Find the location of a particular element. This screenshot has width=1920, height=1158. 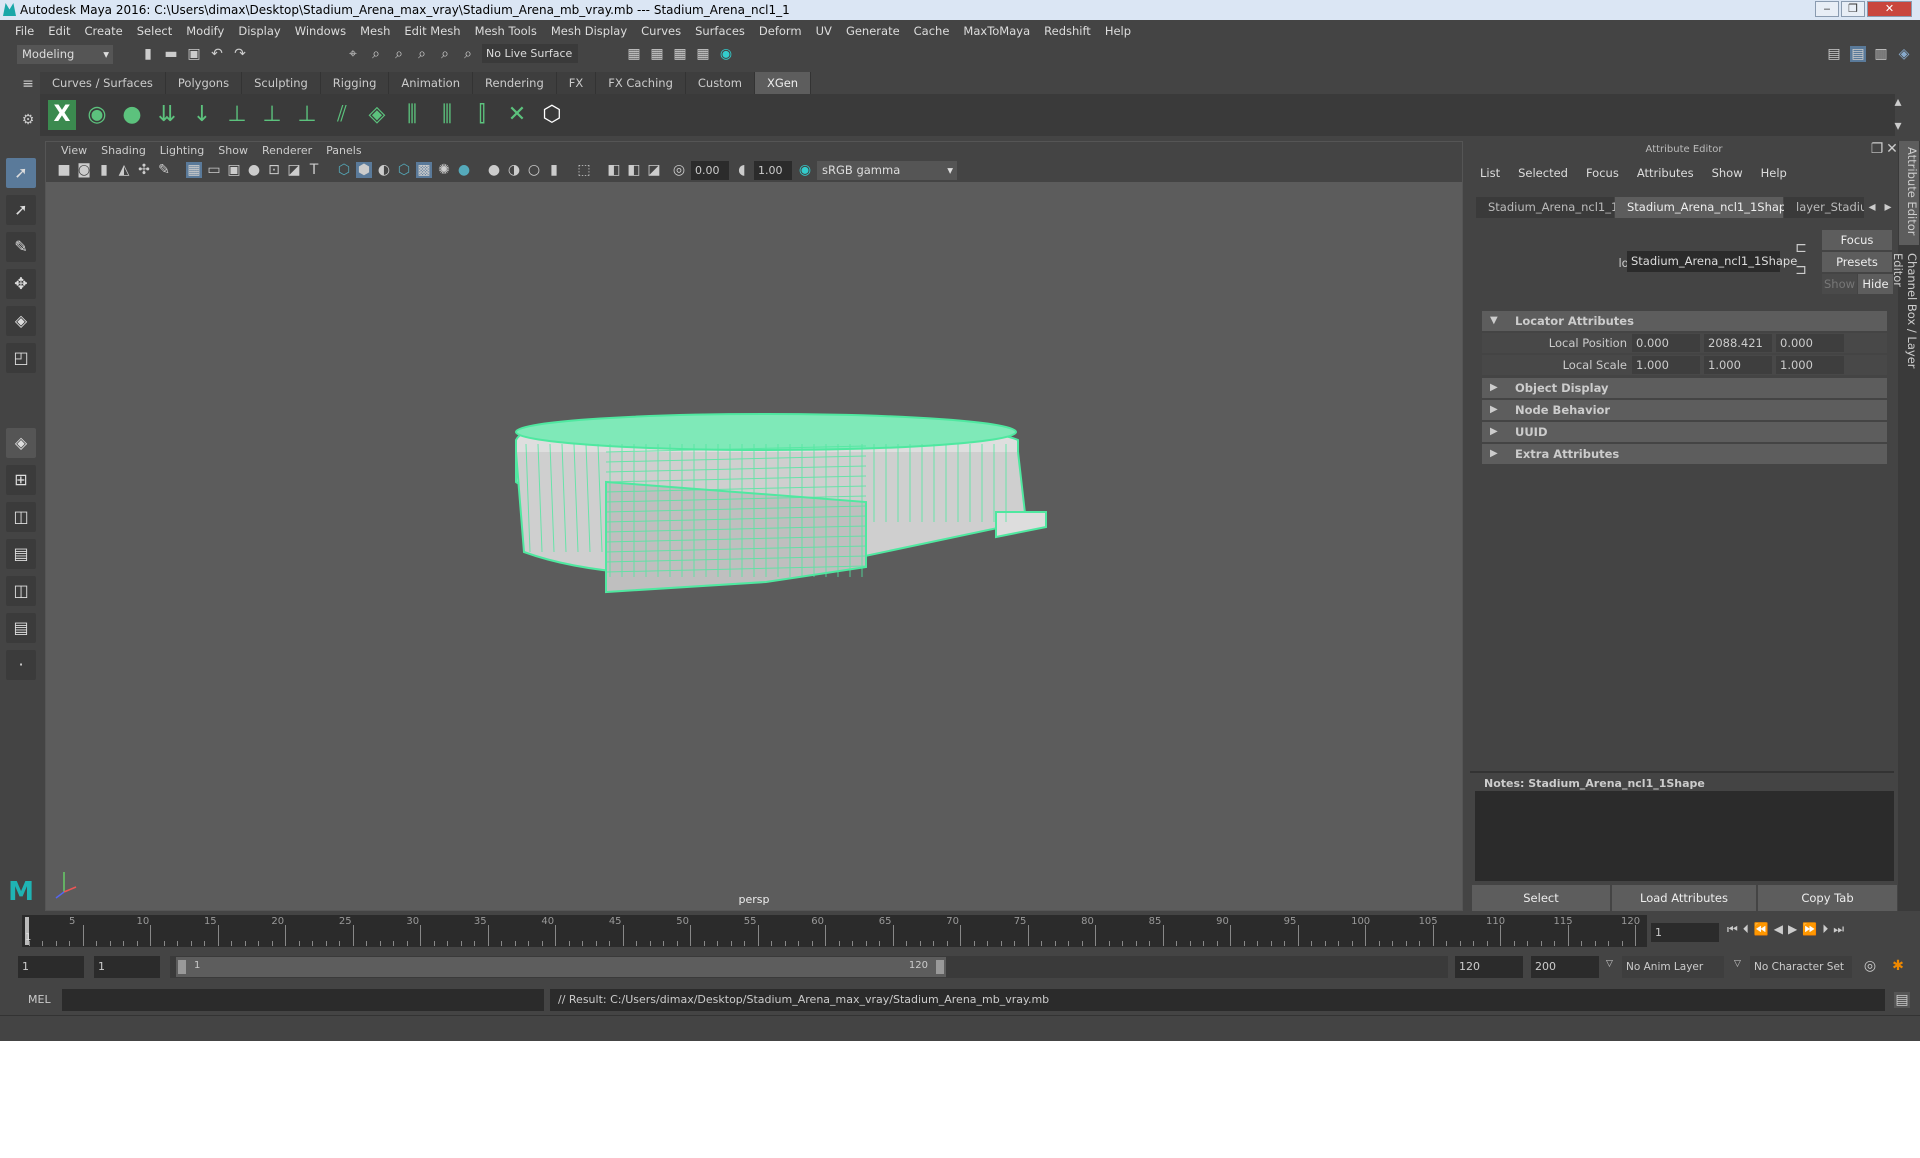

ae-menu-help: Help is located at coordinates (1774, 173).